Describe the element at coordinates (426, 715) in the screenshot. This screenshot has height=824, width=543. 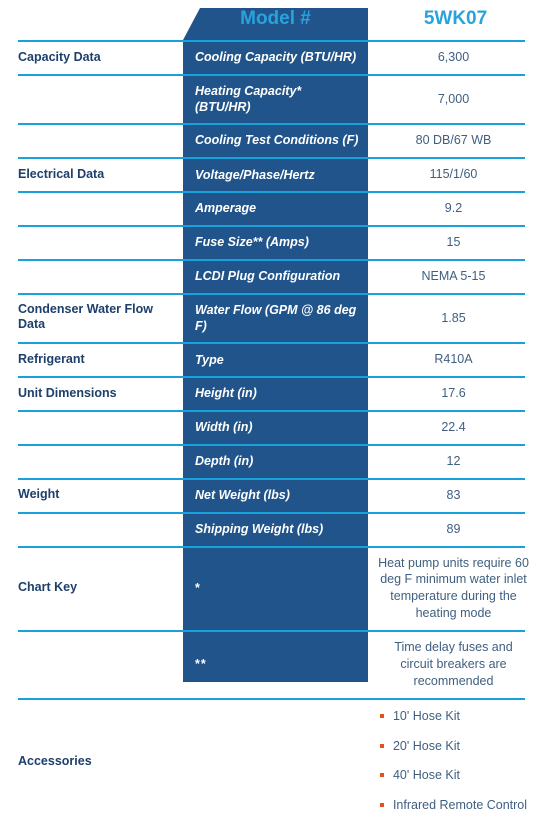
I see `accessory-label: 10' Hose Kit` at that location.